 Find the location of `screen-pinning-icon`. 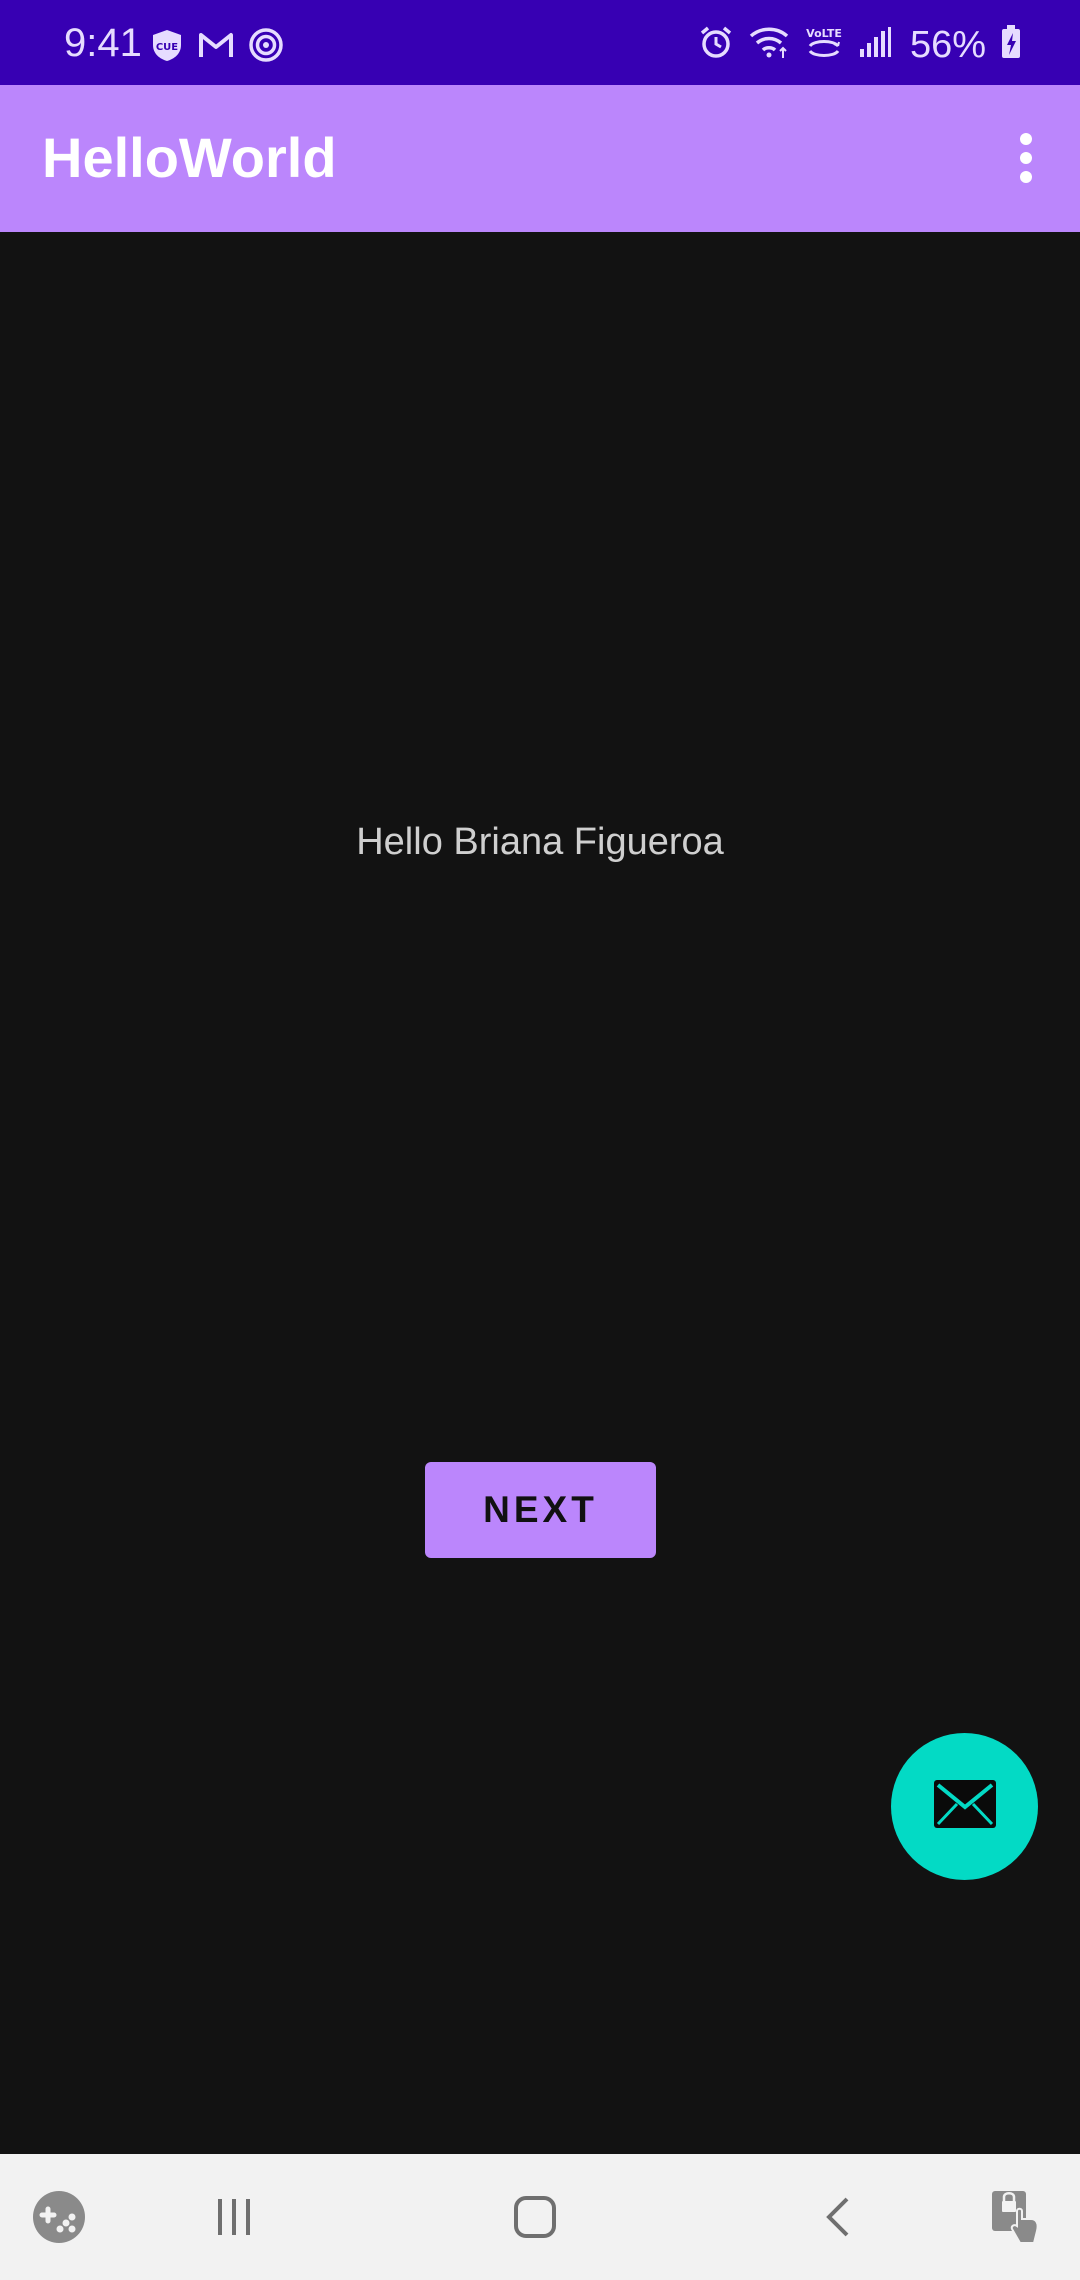

screen-pinning-icon is located at coordinates (1017, 2219).